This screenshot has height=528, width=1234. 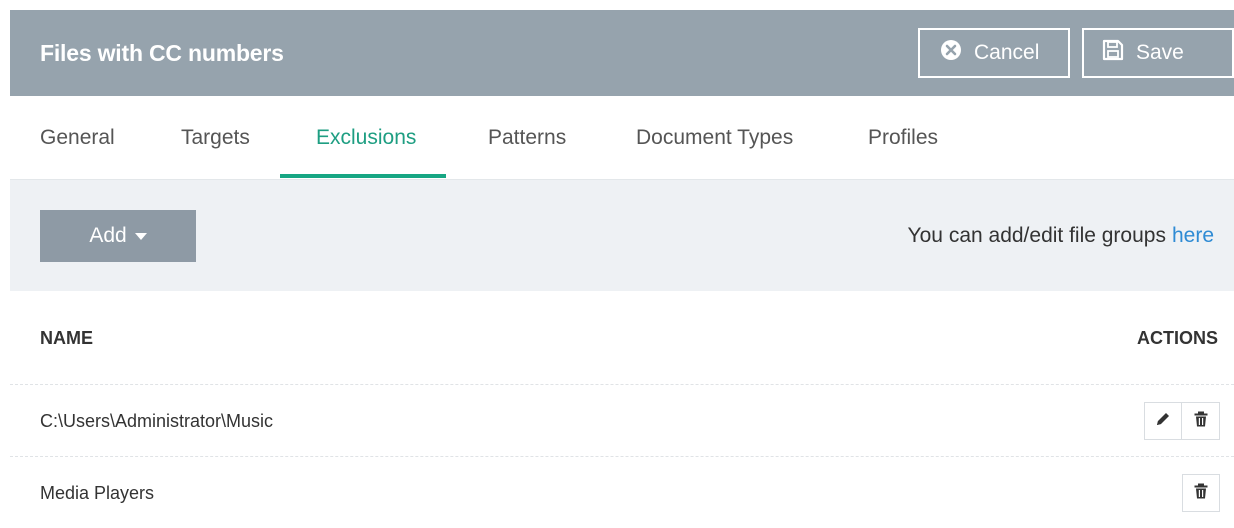 I want to click on cancel-button: Cancel, so click(x=994, y=53).